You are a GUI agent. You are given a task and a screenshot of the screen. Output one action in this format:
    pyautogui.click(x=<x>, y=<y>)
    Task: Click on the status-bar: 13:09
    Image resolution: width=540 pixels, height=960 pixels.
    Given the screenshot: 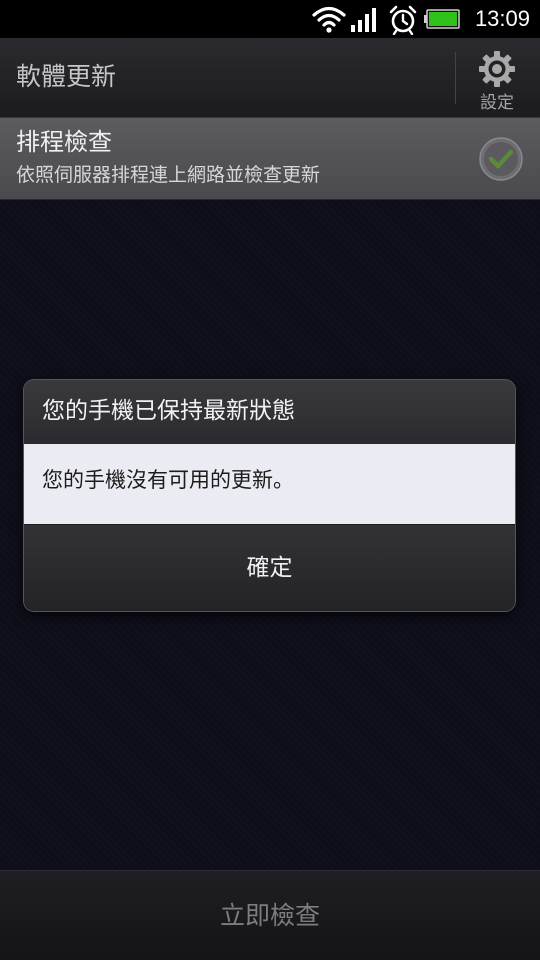 What is the action you would take?
    pyautogui.click(x=270, y=19)
    